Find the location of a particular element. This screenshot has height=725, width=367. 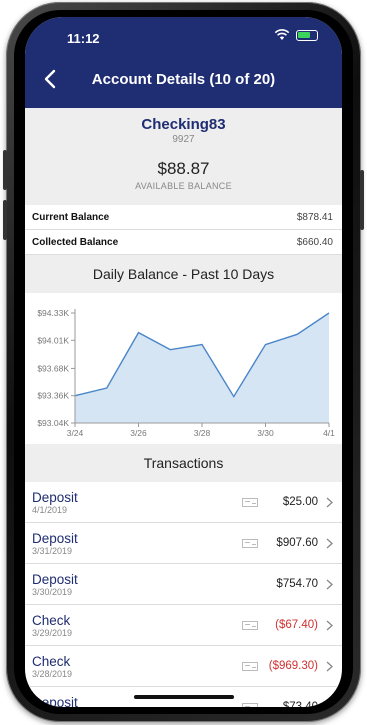

transaction-date: 3/30/2019 is located at coordinates (52, 591).